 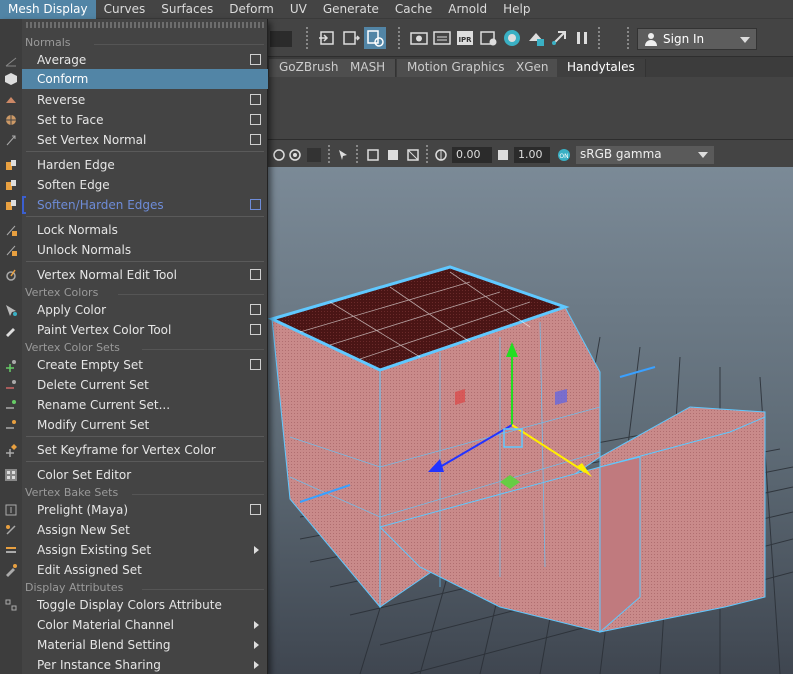 What do you see at coordinates (503, 155) in the screenshot?
I see `gamma-icon` at bounding box center [503, 155].